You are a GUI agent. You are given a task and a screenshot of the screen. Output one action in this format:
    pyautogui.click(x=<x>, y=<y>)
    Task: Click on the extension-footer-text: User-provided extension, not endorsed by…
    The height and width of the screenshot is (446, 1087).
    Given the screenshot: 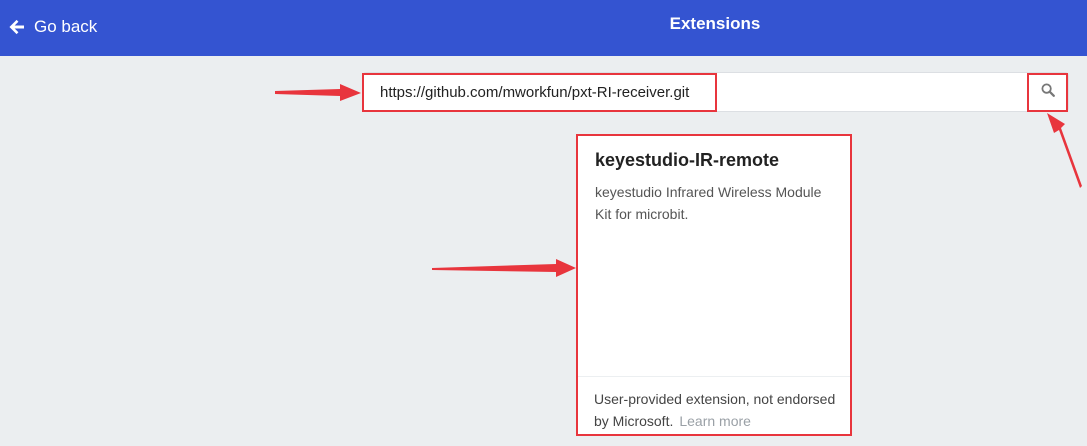 What is the action you would take?
    pyautogui.click(x=719, y=410)
    